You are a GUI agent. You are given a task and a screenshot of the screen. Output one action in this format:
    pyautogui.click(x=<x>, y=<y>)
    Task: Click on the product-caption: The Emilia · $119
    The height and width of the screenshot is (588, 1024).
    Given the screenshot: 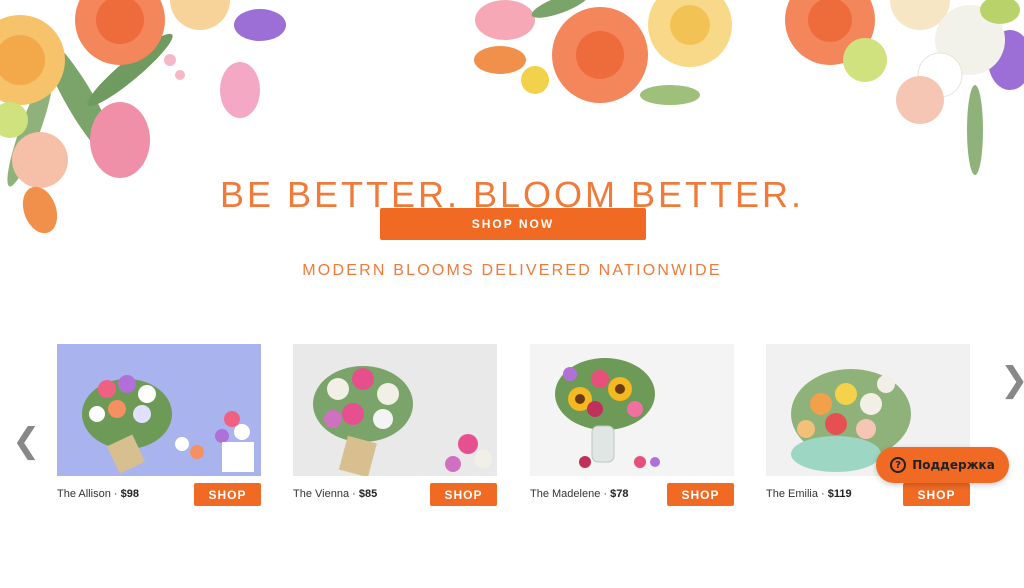 What is the action you would take?
    pyautogui.click(x=809, y=494)
    